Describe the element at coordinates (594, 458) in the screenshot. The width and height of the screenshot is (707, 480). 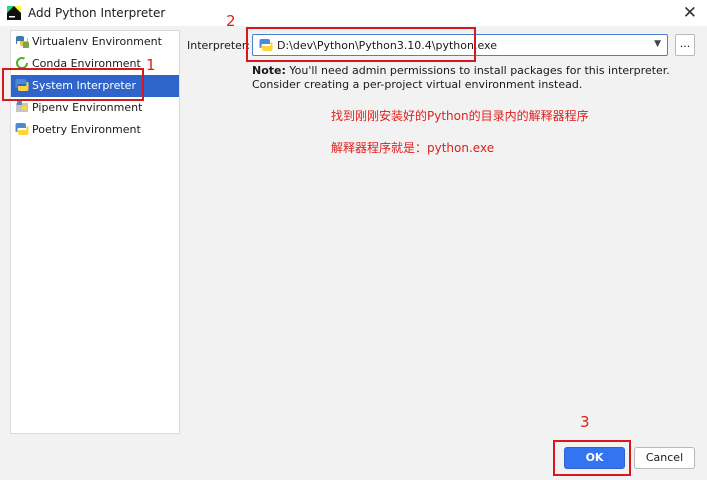
I see `ok-button: OK` at that location.